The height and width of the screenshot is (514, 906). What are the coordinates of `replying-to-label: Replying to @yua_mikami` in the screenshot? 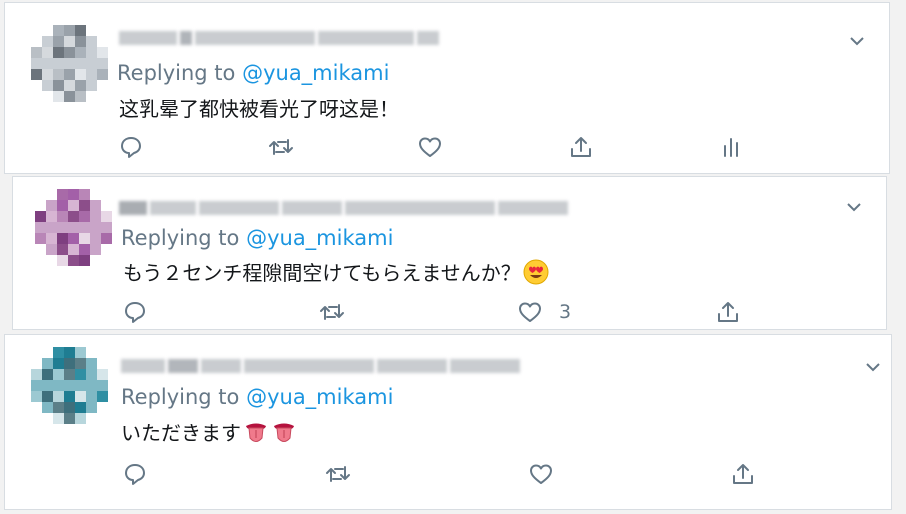 It's located at (253, 73).